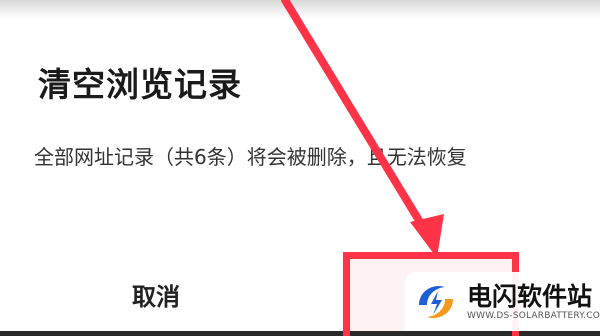 Image resolution: width=600 pixels, height=336 pixels. What do you see at coordinates (300, 9) in the screenshot?
I see `dialog-top-shadow` at bounding box center [300, 9].